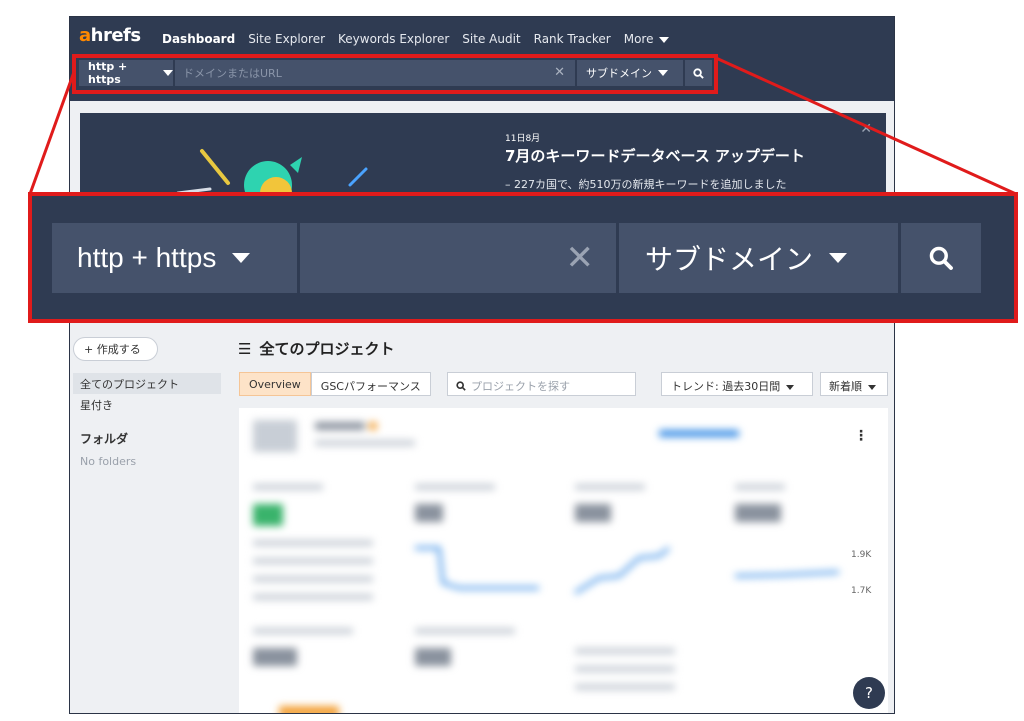 This screenshot has height=721, width=1024. Describe the element at coordinates (309, 709) in the screenshot. I see `chart-placeholder` at that location.